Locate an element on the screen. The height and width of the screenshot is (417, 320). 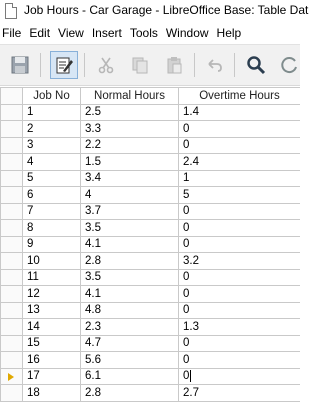
table-row: 11 3.5 0 is located at coordinates (150, 277).